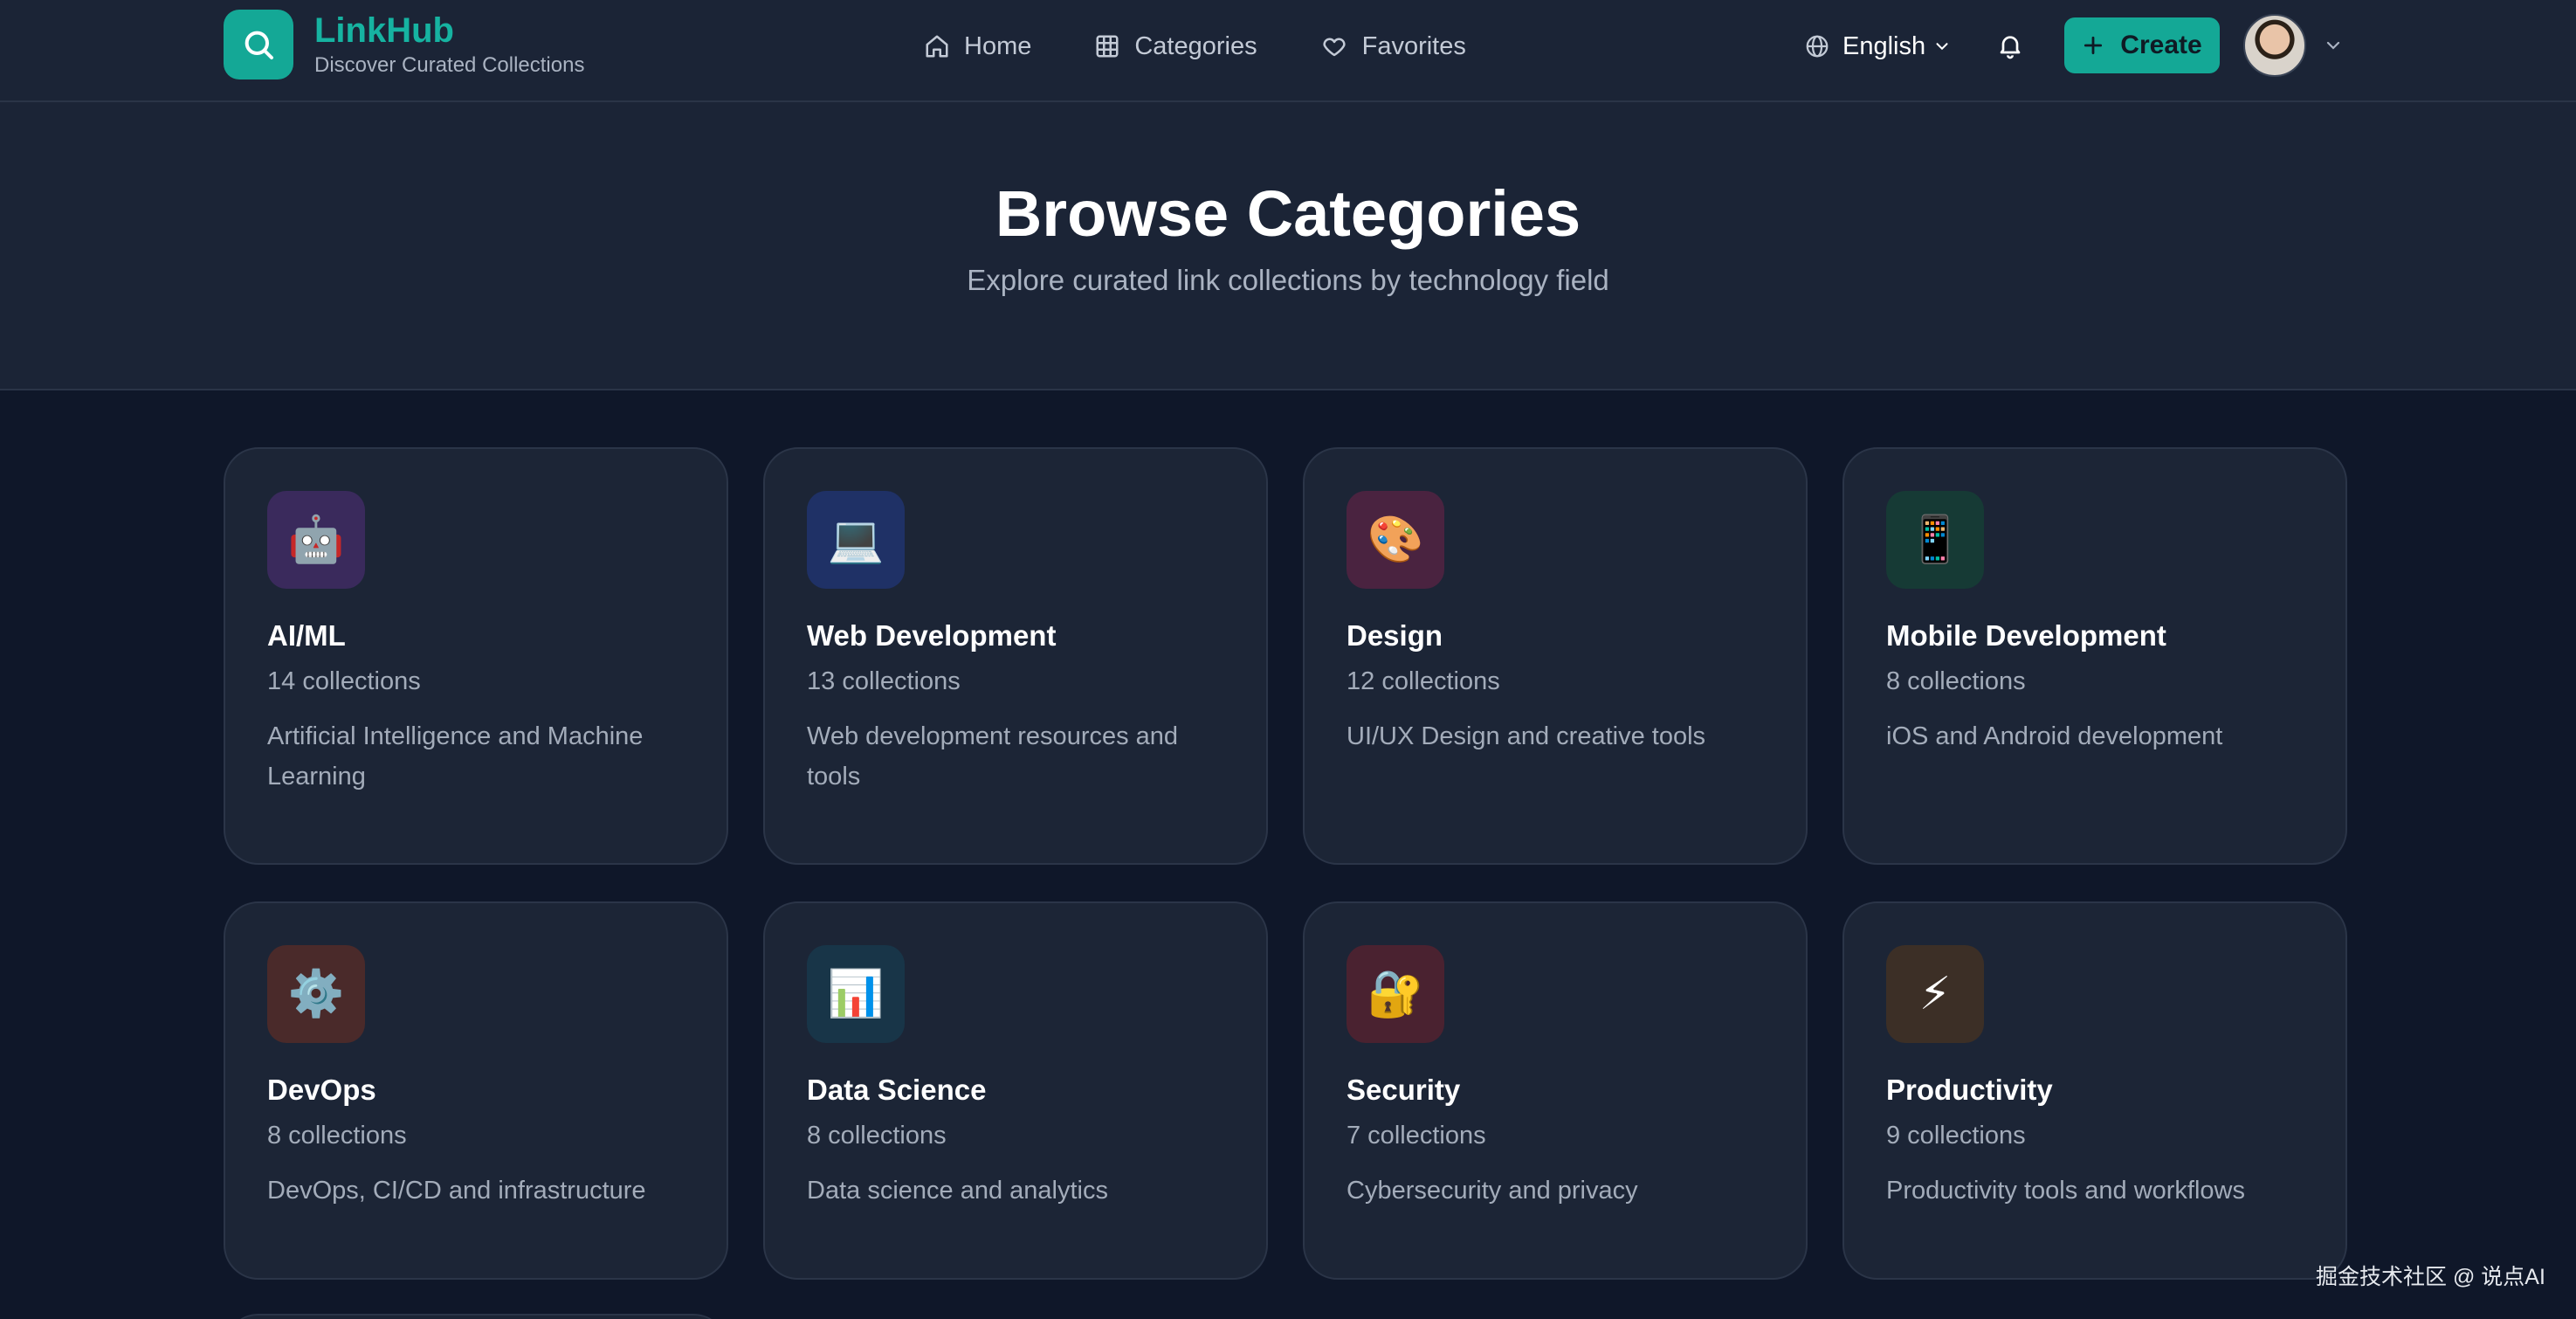 Image resolution: width=2576 pixels, height=1319 pixels. Describe the element at coordinates (1956, 1136) in the screenshot. I see `category-count: 9 collections` at that location.